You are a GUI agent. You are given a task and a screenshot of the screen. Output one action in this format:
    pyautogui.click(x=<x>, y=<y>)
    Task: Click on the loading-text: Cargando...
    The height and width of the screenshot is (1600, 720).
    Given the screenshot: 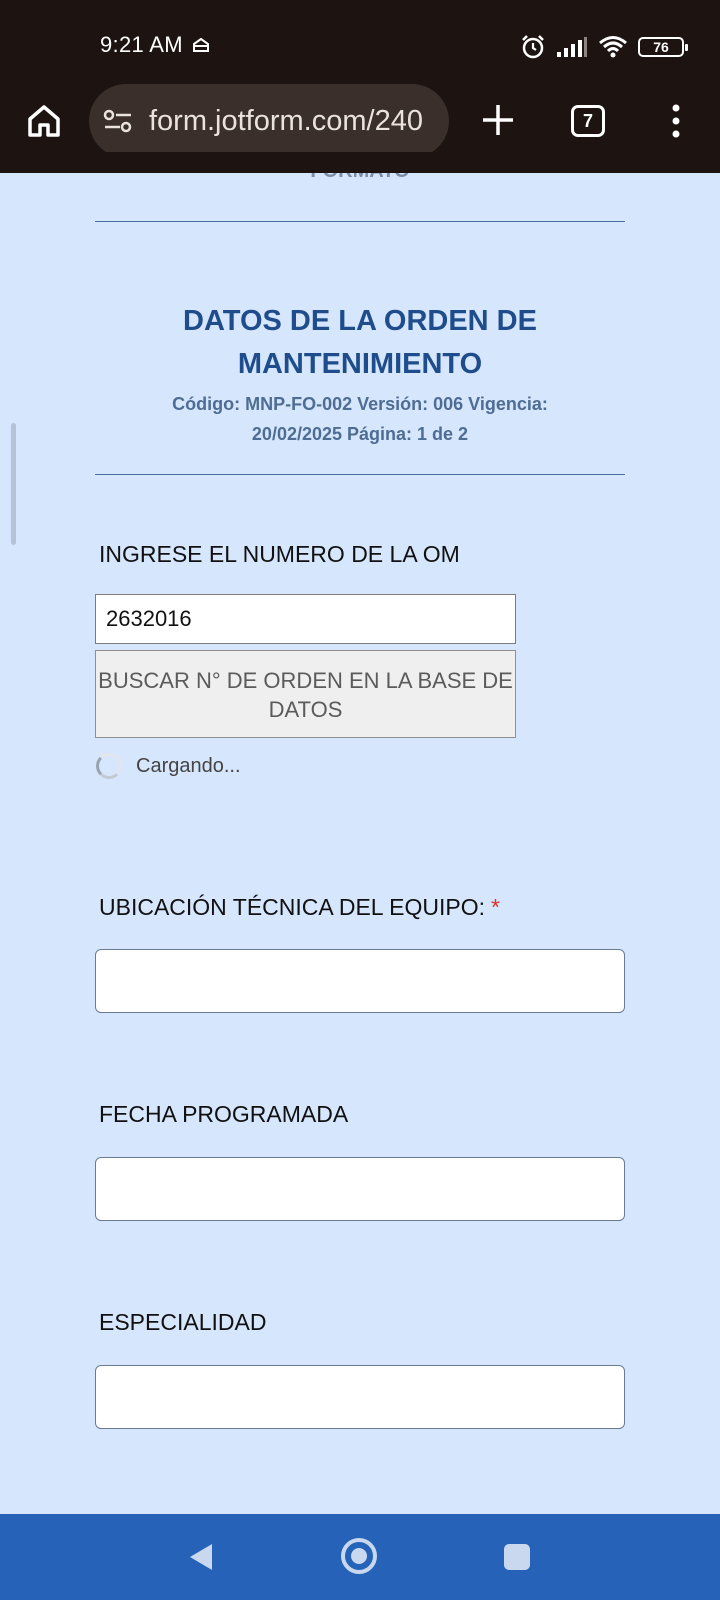 What is the action you would take?
    pyautogui.click(x=188, y=765)
    